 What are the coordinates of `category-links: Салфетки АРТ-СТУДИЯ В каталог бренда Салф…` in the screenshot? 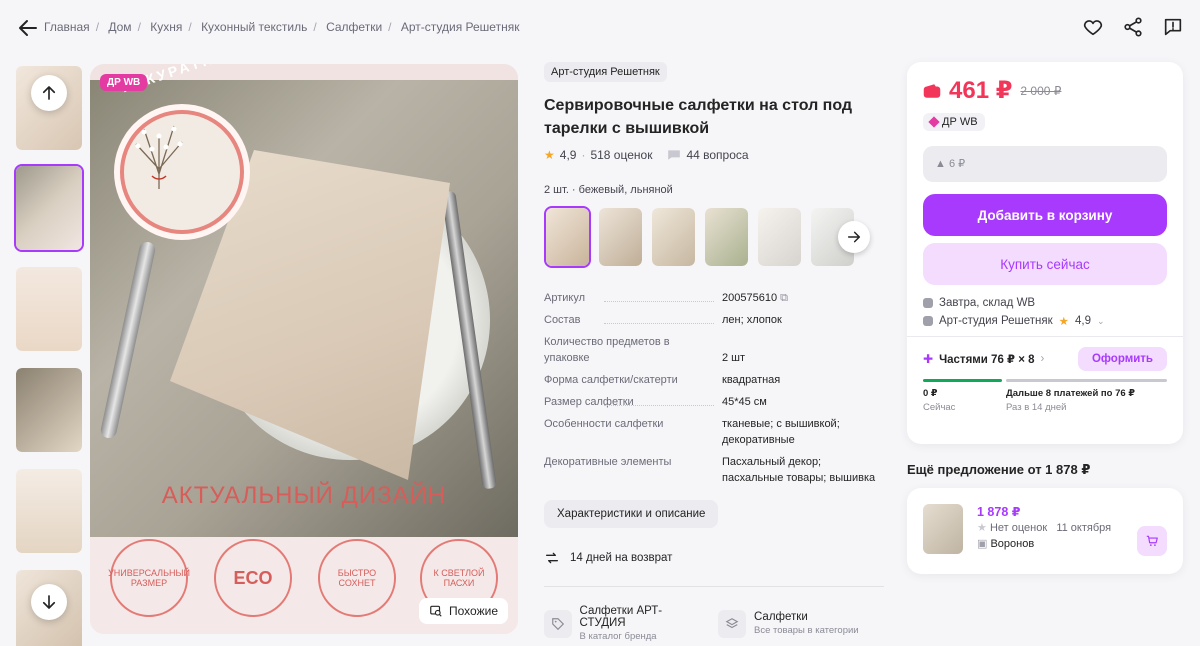 It's located at (714, 623).